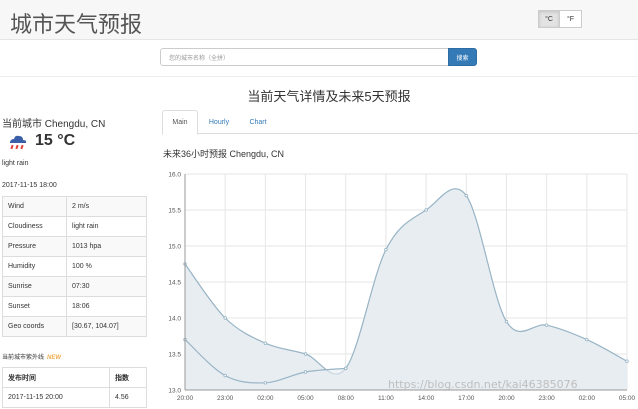 This screenshot has height=409, width=638. What do you see at coordinates (462, 57) in the screenshot?
I see `search-button: 搜索` at bounding box center [462, 57].